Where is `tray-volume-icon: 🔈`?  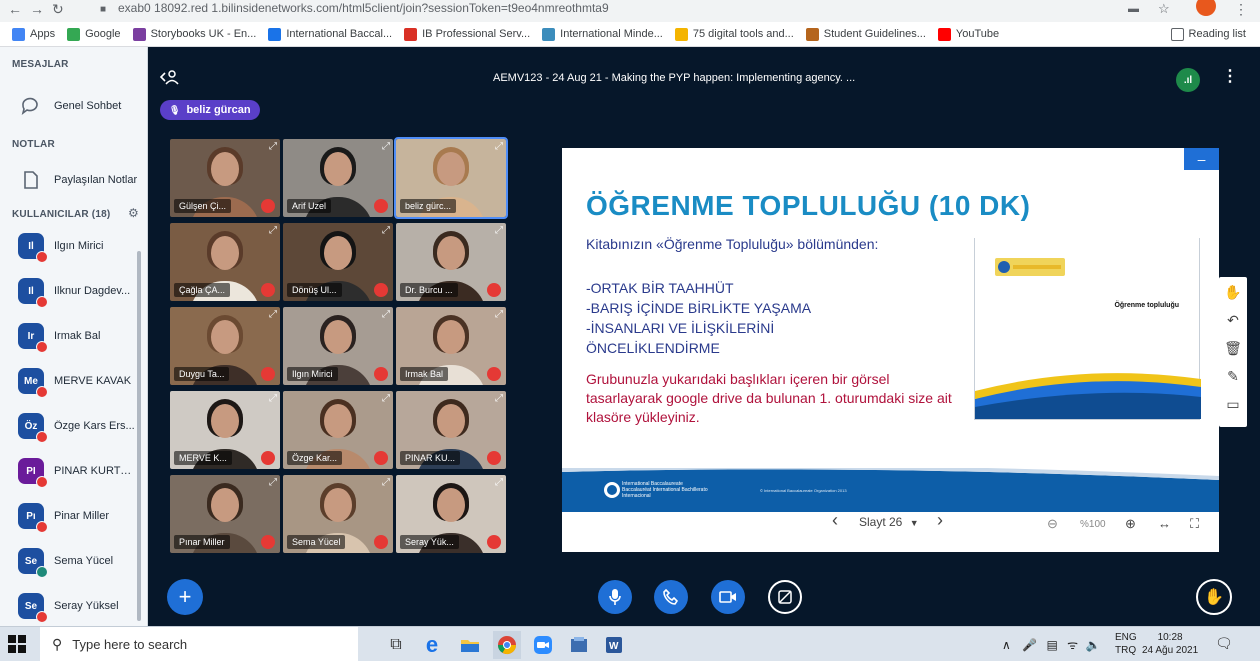
tray-volume-icon: 🔈 is located at coordinates (1092, 645).